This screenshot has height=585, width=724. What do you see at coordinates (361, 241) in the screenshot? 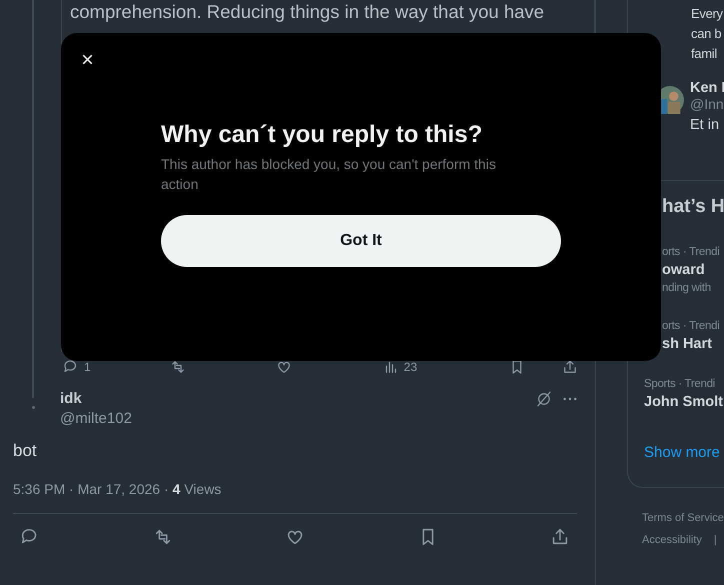
I see `got-it-button: Got It` at bounding box center [361, 241].